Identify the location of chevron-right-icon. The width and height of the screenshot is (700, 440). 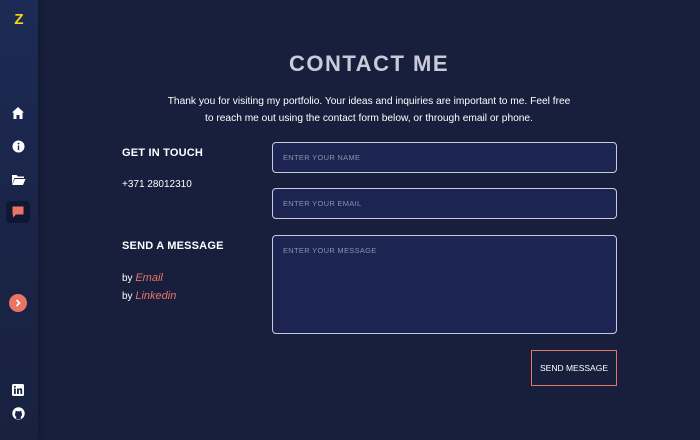
(18, 303).